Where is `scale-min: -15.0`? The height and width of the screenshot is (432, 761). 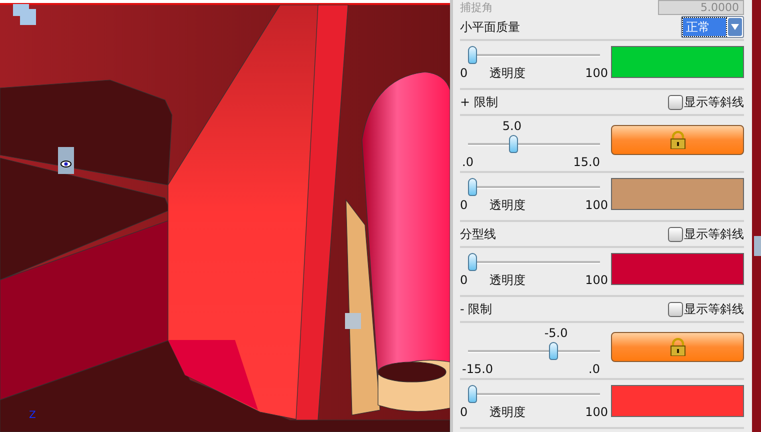 scale-min: -15.0 is located at coordinates (478, 369).